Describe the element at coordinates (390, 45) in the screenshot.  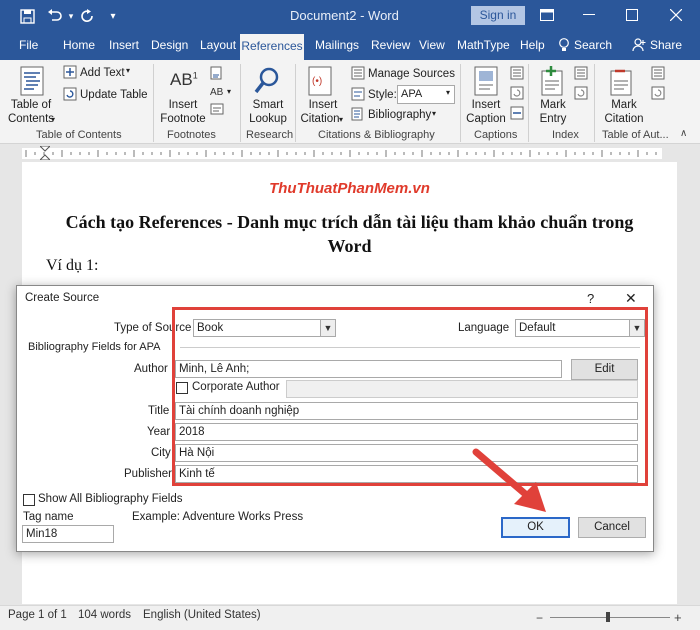
I see `tab-review: Review` at that location.